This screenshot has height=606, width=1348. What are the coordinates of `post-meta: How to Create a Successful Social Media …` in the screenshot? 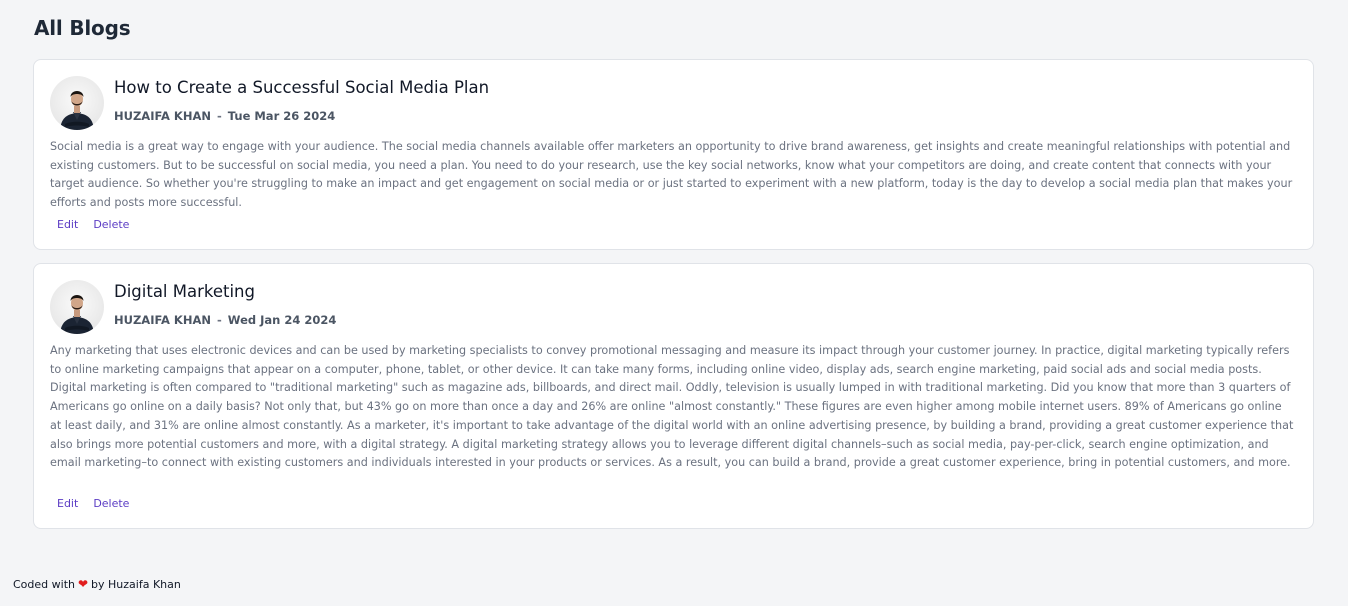 It's located at (301, 99).